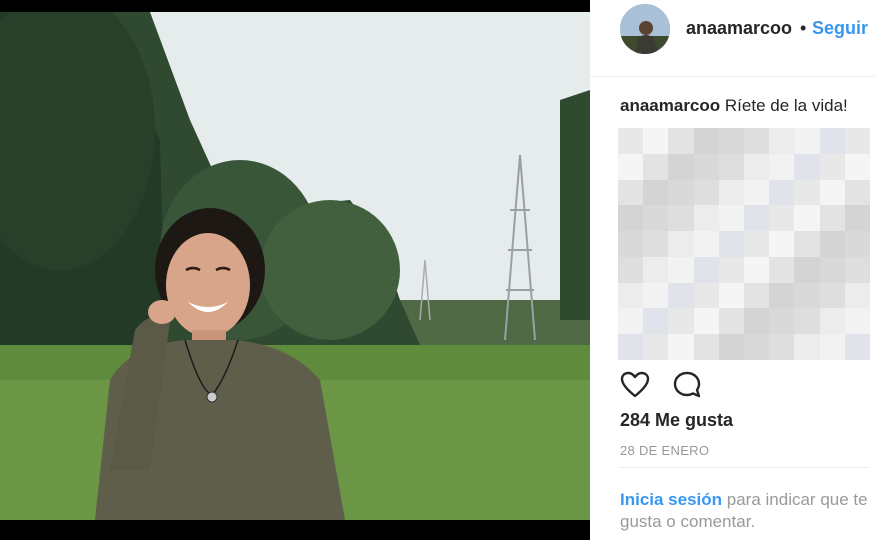  What do you see at coordinates (670, 105) in the screenshot?
I see `caption-username: anaamarcoo` at bounding box center [670, 105].